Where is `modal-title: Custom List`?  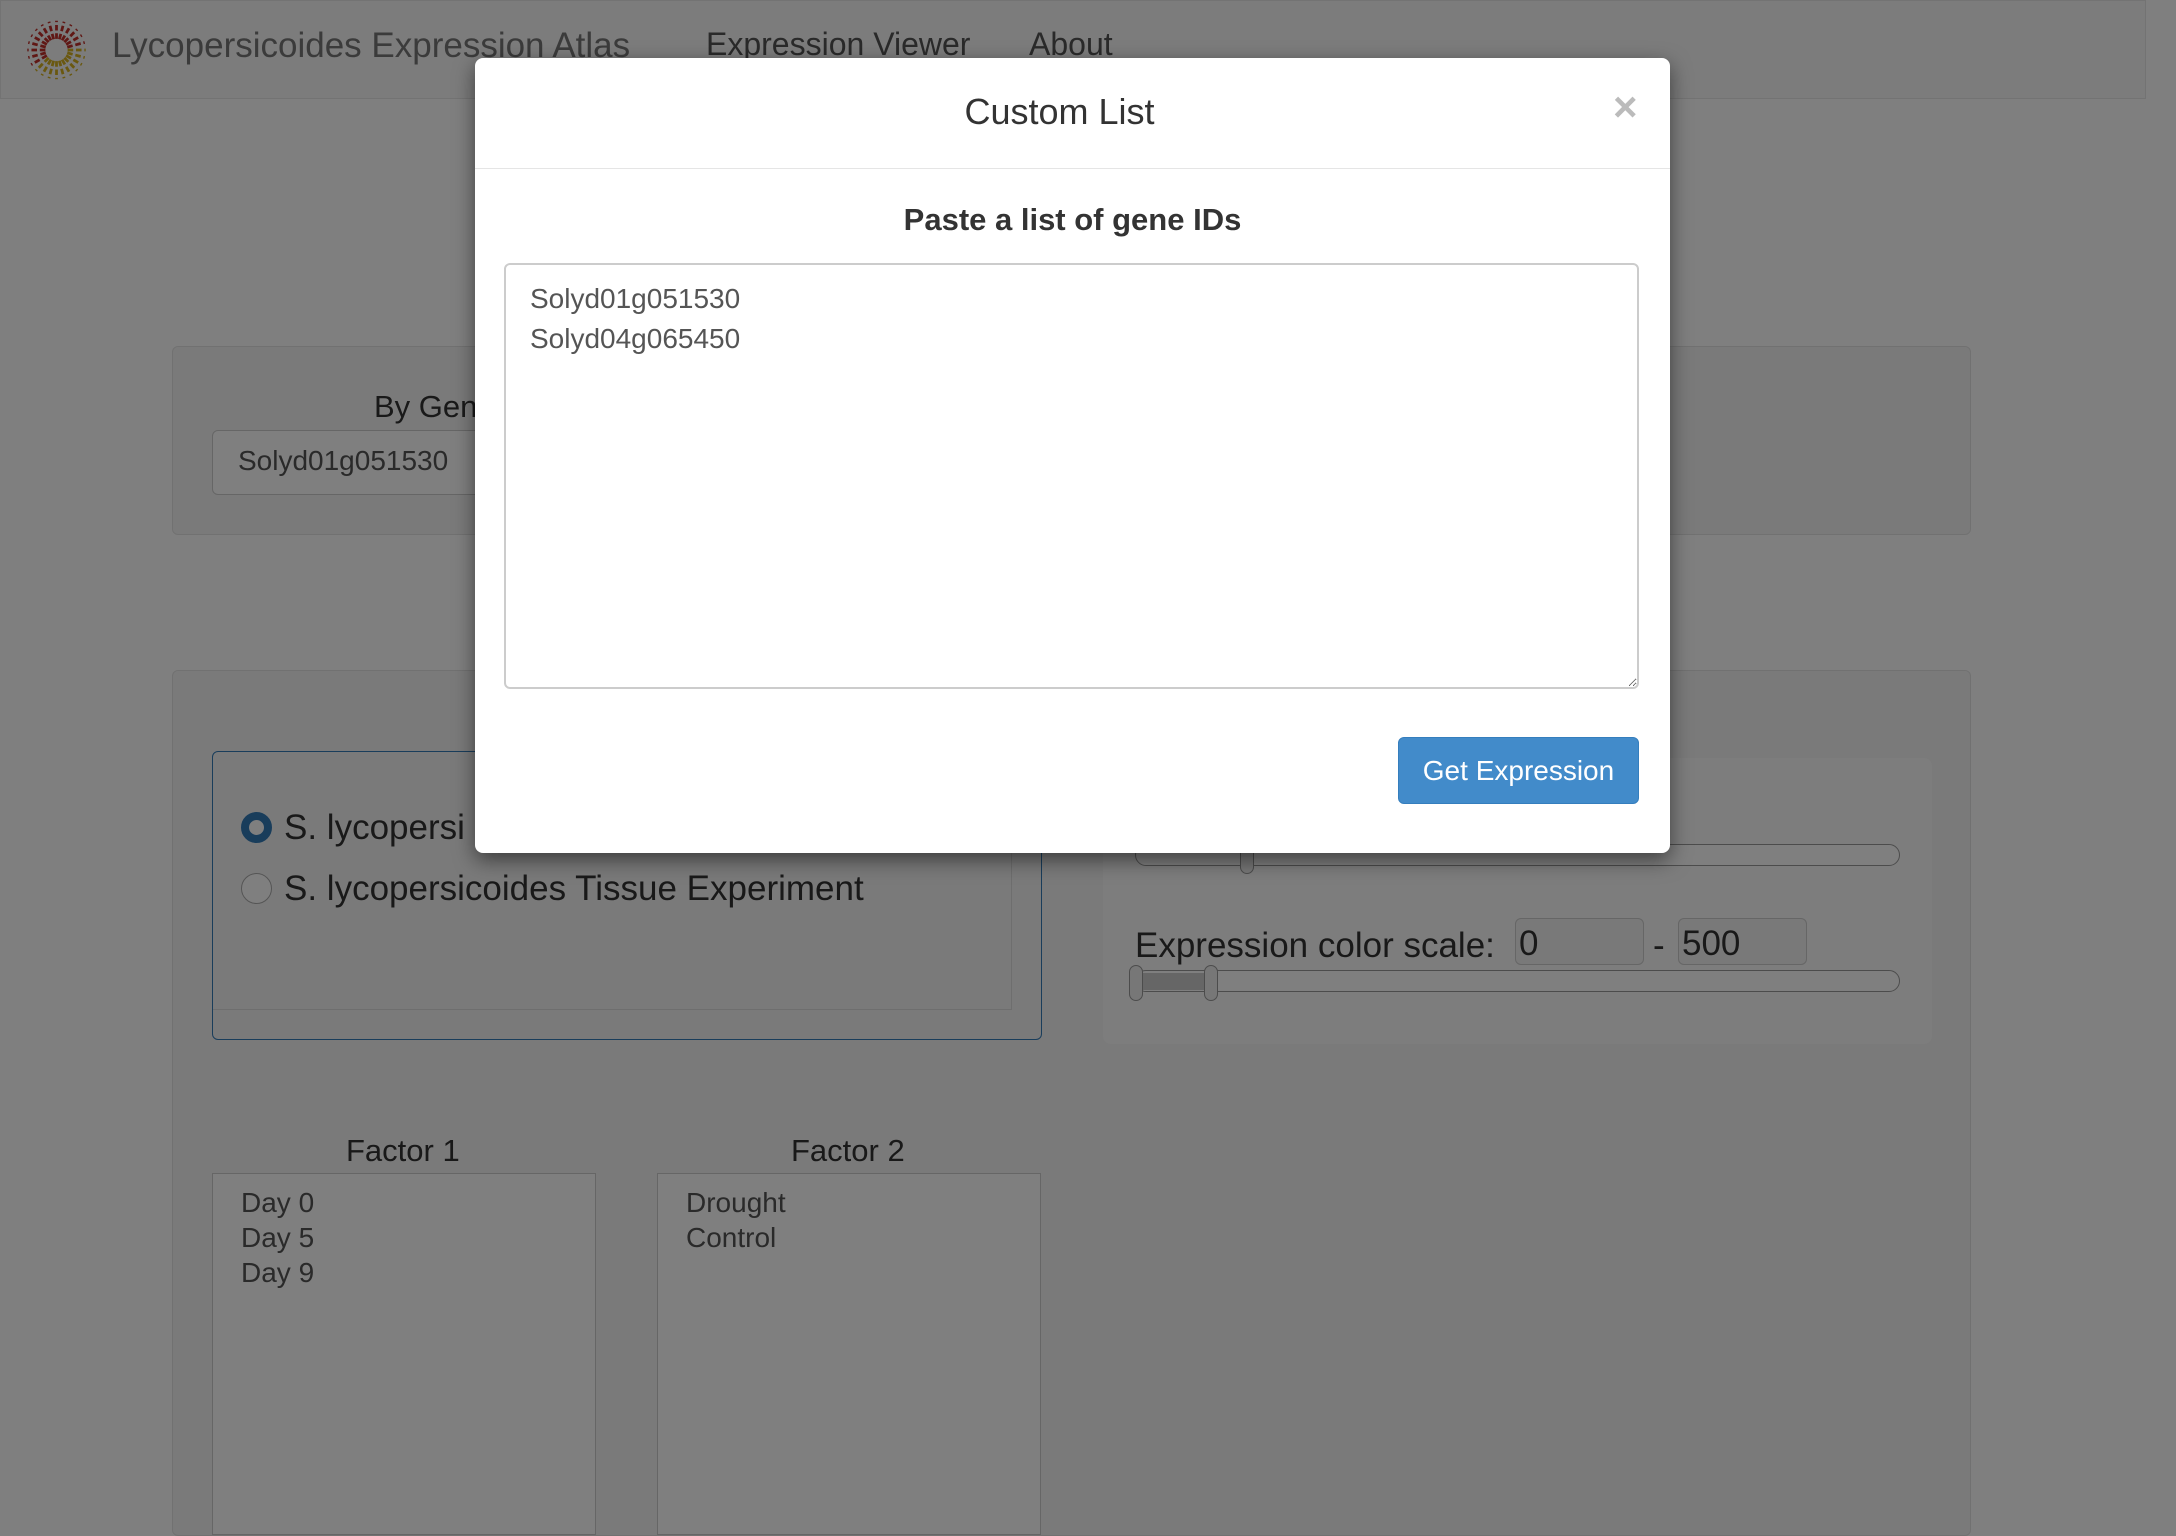
modal-title: Custom List is located at coordinates (1059, 111).